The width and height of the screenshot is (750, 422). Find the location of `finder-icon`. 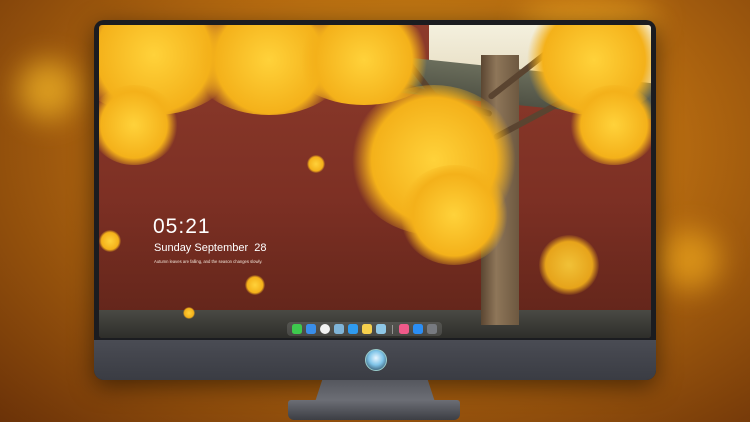

finder-icon is located at coordinates (311, 329).